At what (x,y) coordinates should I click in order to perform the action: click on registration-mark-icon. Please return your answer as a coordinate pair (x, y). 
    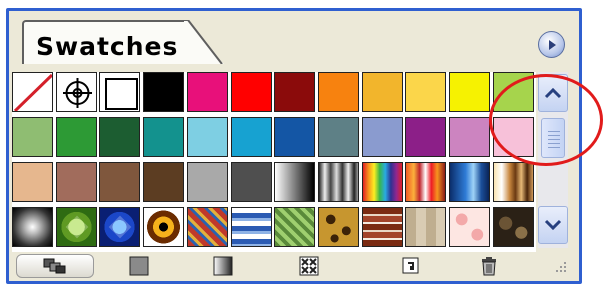
    Looking at the image, I should click on (77, 93).